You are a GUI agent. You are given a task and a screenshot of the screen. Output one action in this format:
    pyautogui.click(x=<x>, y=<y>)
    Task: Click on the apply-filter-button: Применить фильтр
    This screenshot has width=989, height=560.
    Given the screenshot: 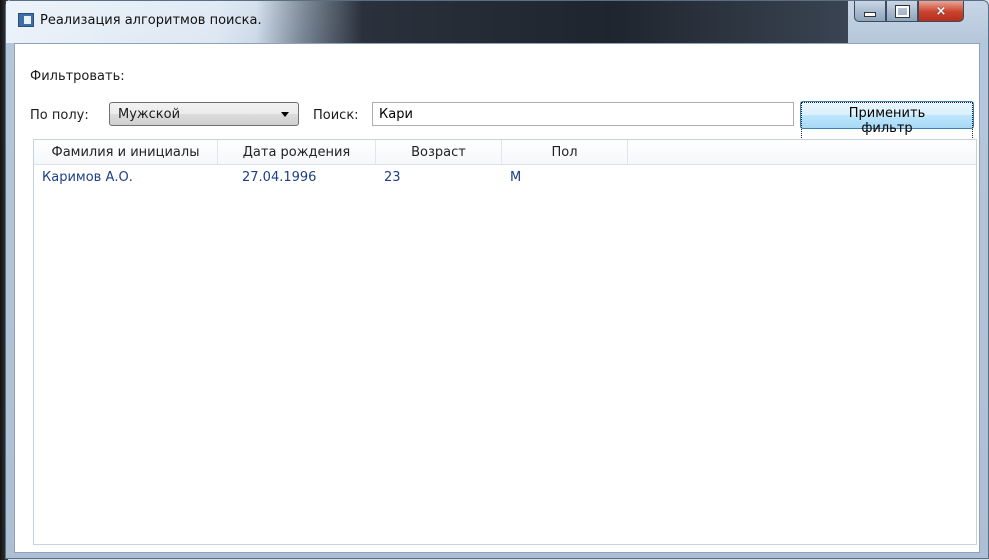 What is the action you would take?
    pyautogui.click(x=887, y=120)
    